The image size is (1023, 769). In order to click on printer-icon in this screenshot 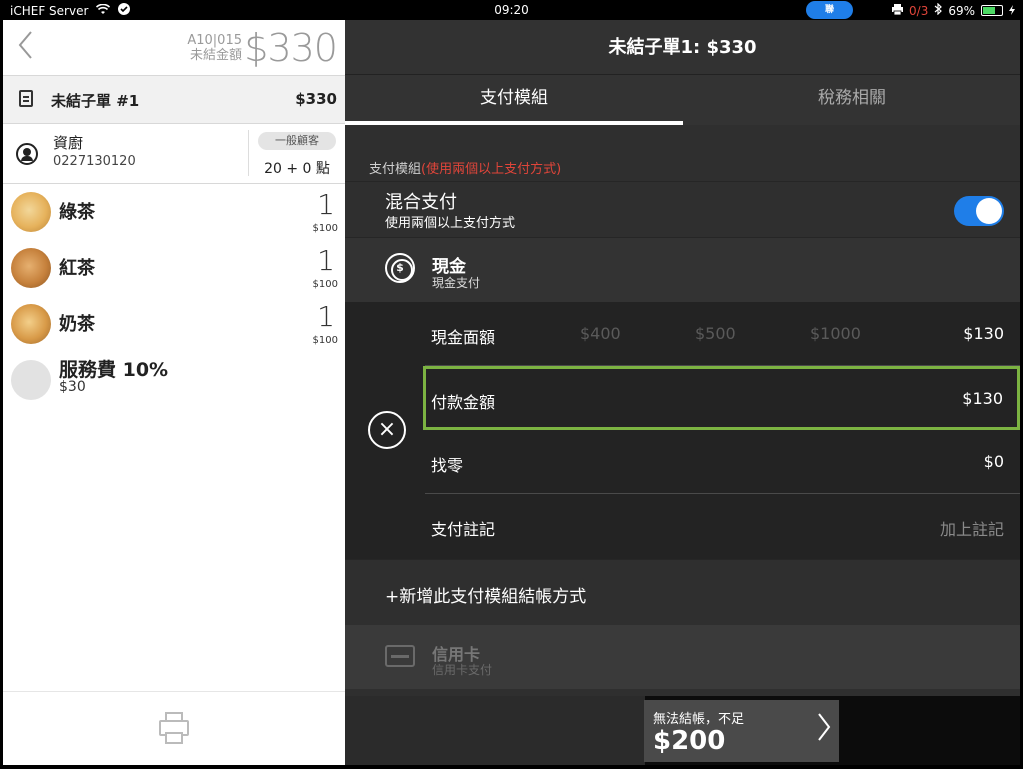, I will do `click(174, 728)`.